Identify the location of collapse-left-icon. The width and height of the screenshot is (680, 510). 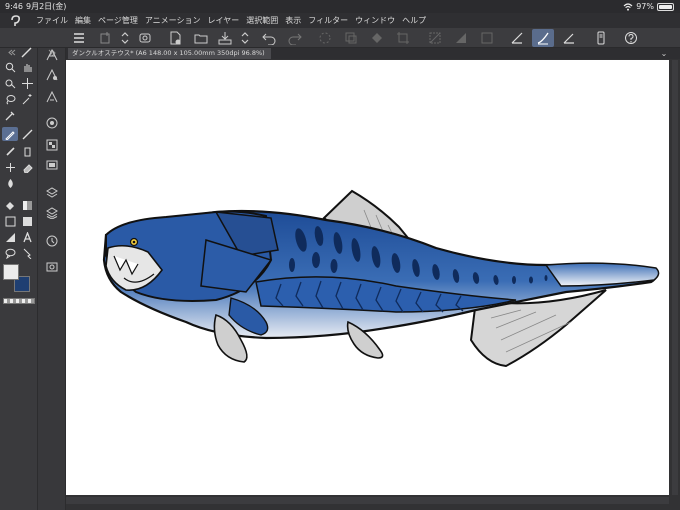
(11, 52).